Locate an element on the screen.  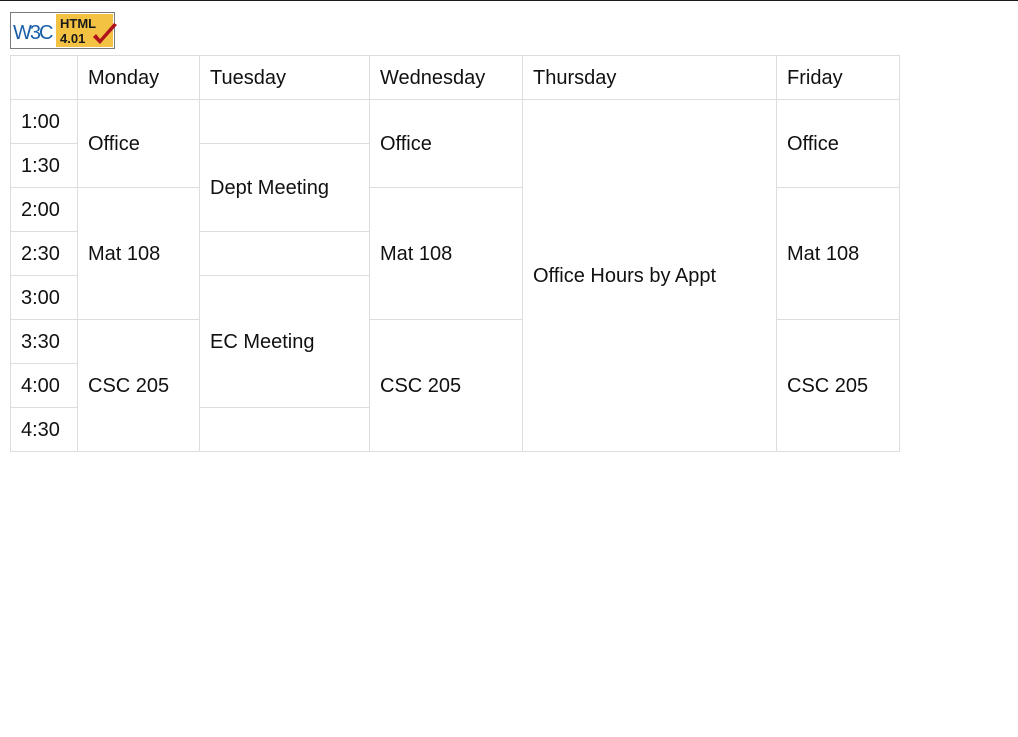
time-label: 4:00 is located at coordinates (44, 385).